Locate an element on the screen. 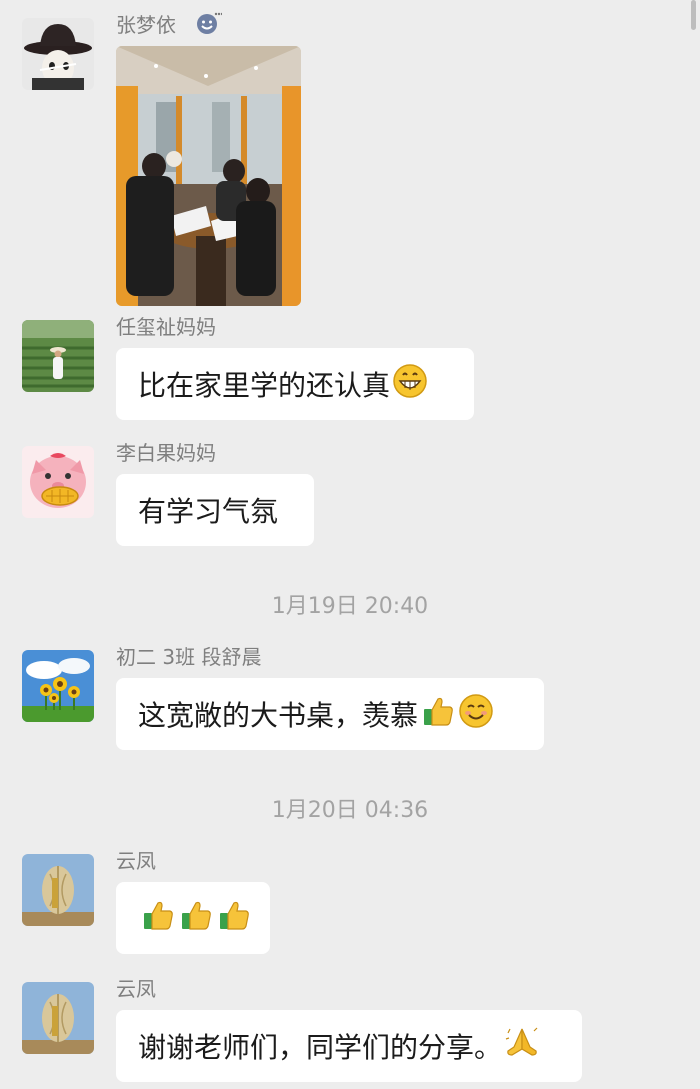 The image size is (700, 1089). message-bubble: 谢谢老师们，同学们的分享。 is located at coordinates (349, 1046).